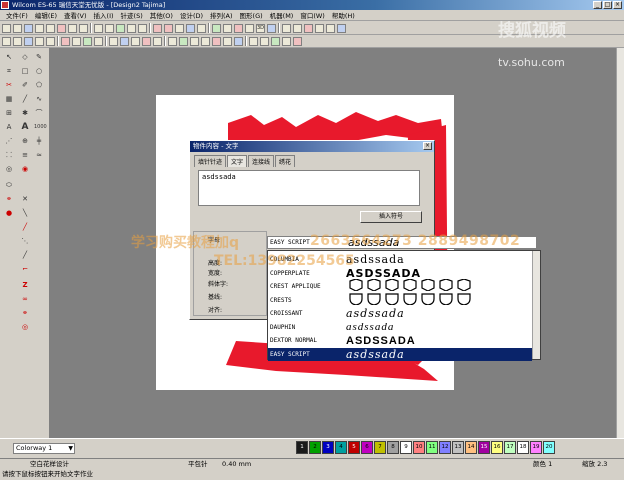  What do you see at coordinates (9, 85) in the screenshot?
I see `scissors-icon: ✂` at bounding box center [9, 85].